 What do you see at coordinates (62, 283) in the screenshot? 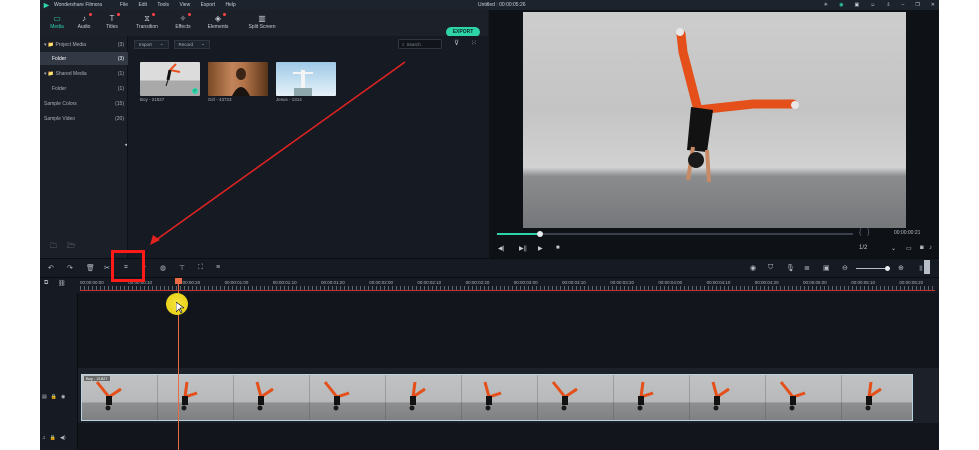
I see `link-icon: ⛓` at bounding box center [62, 283].